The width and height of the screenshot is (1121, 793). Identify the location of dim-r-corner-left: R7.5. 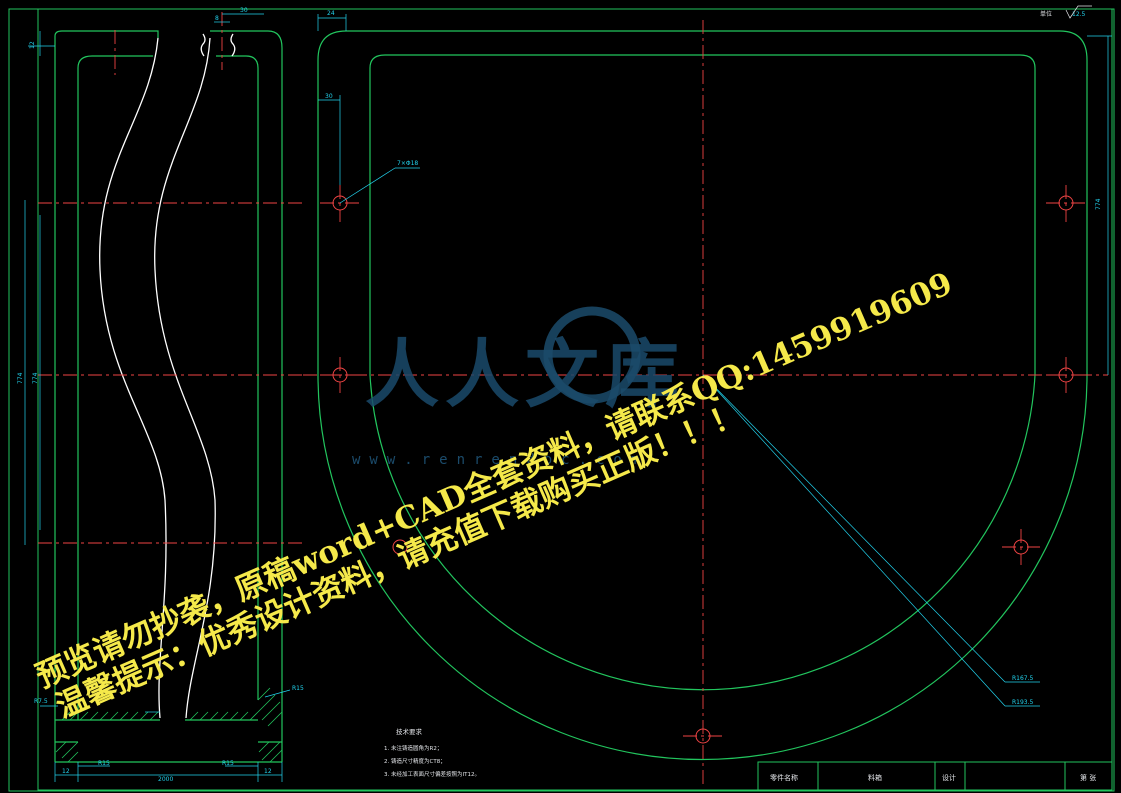
(41, 701).